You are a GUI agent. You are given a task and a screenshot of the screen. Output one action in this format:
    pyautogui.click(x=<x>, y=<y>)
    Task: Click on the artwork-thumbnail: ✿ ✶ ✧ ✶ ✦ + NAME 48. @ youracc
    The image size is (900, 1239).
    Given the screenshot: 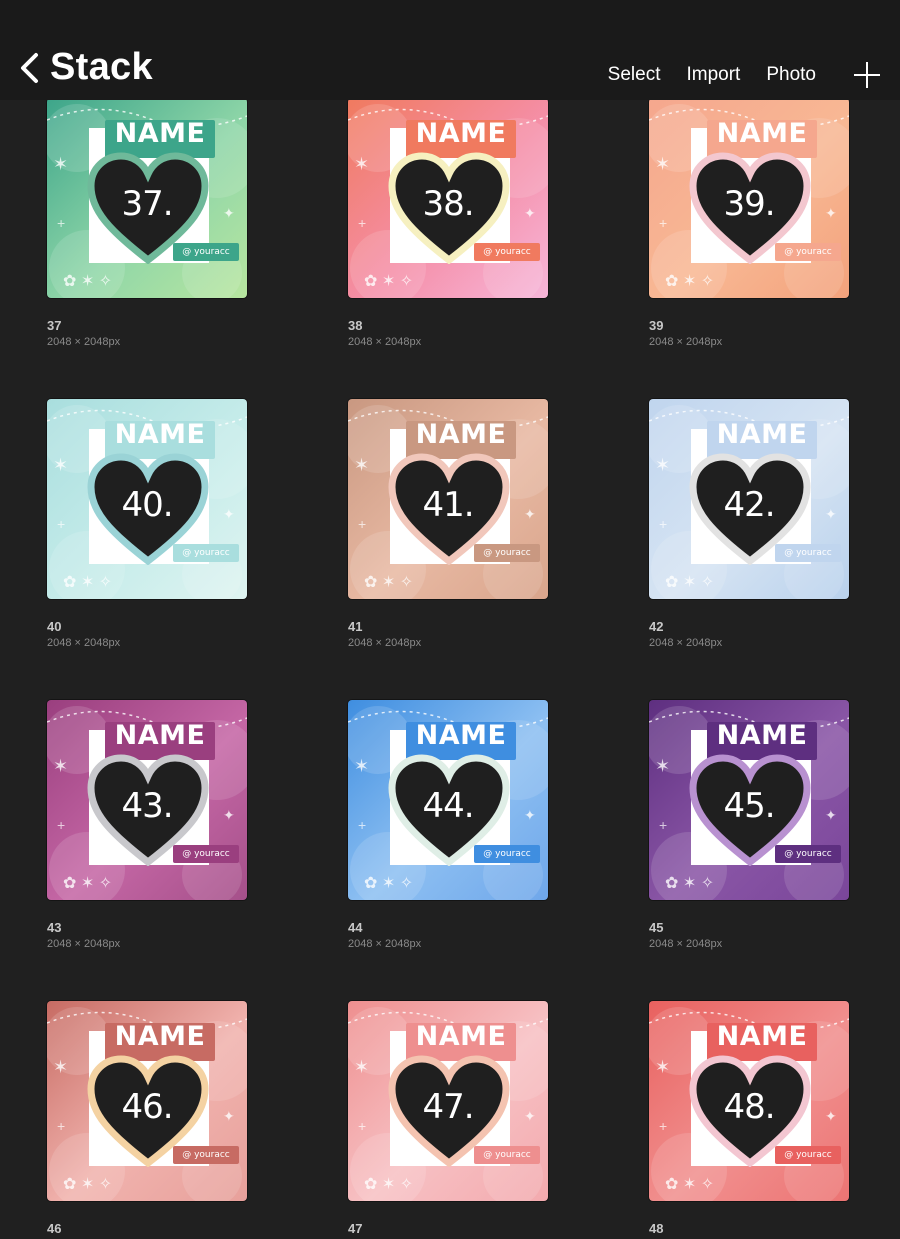 What is the action you would take?
    pyautogui.click(x=749, y=1101)
    